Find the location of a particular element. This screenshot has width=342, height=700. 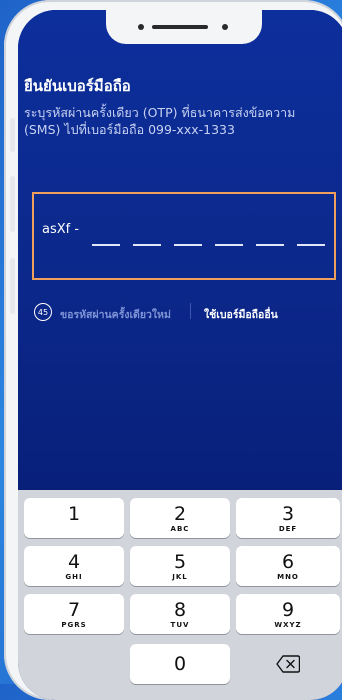

key-4: 4 GHI is located at coordinates (74, 566).